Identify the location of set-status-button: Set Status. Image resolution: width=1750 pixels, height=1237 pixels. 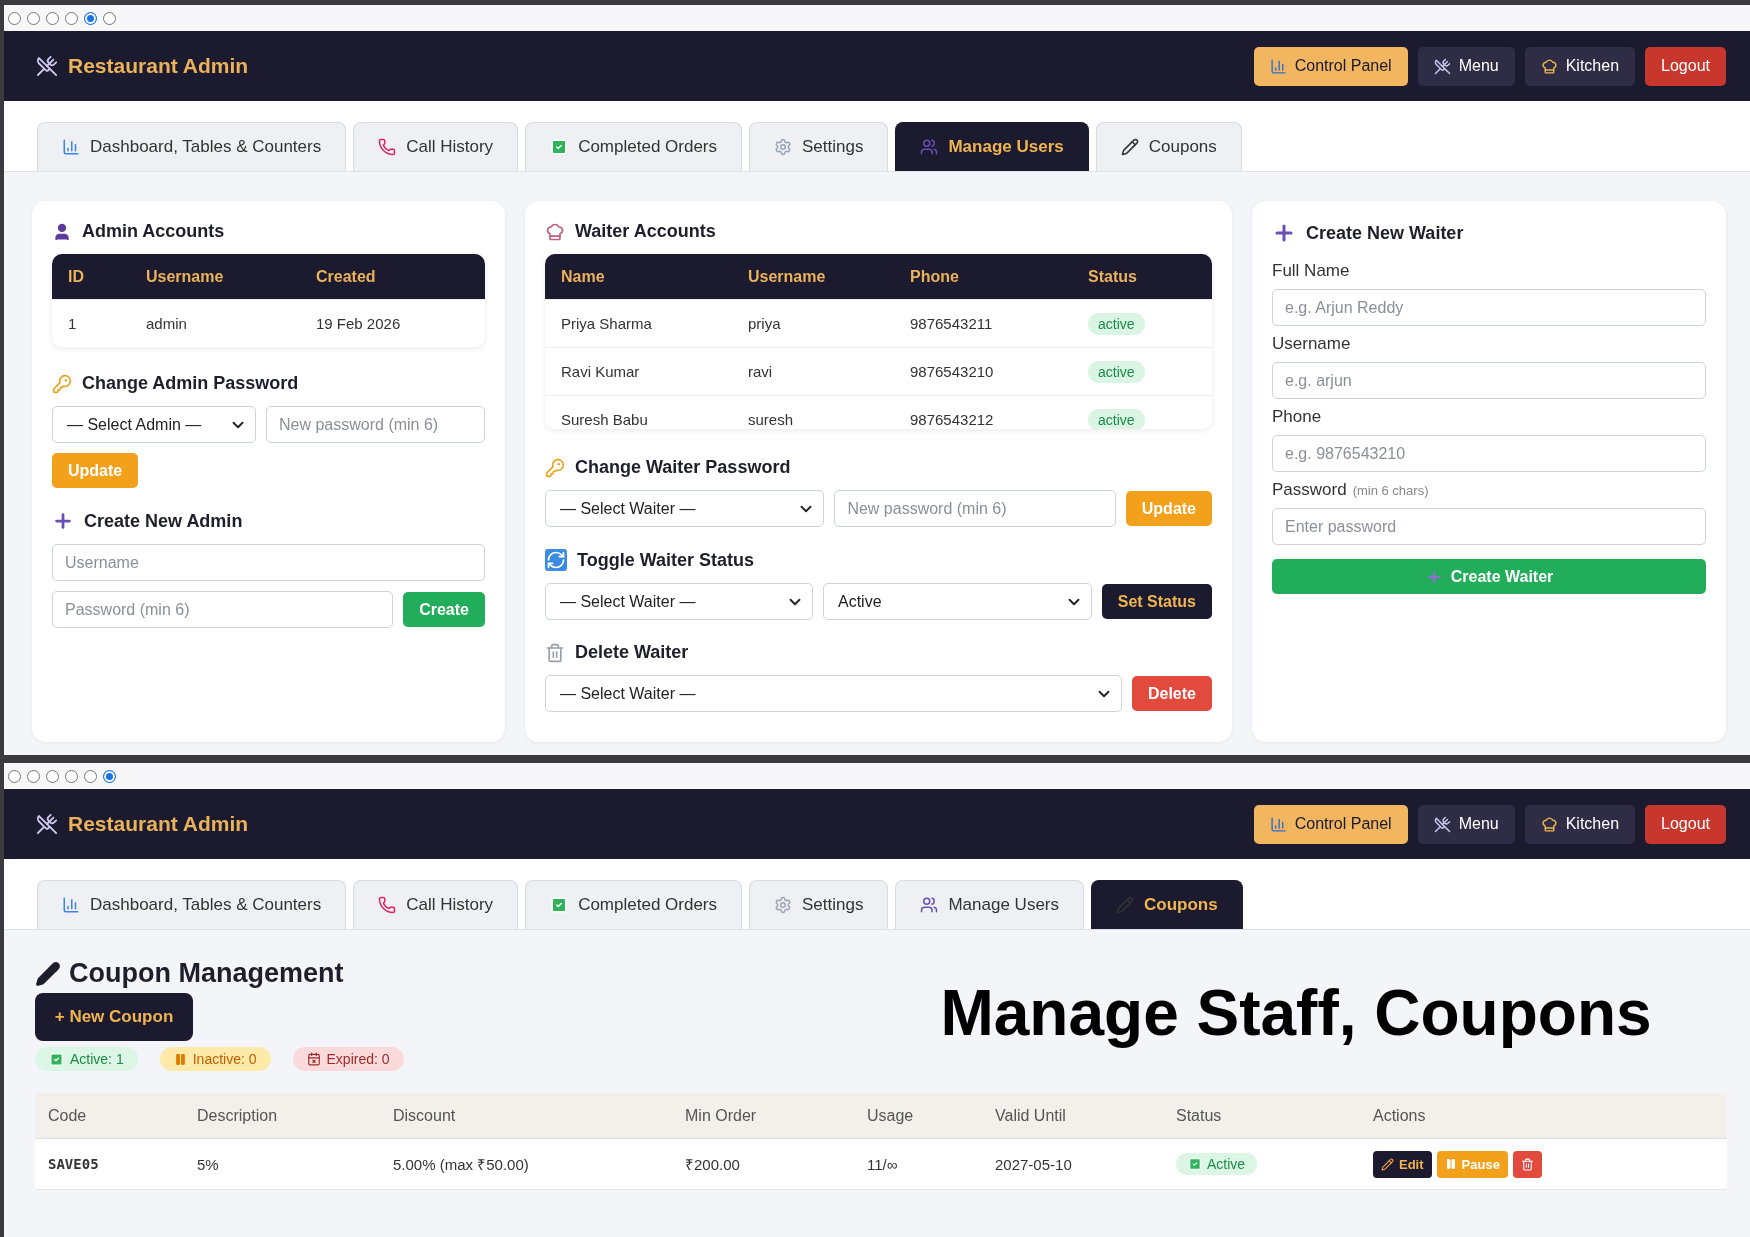
(1156, 601).